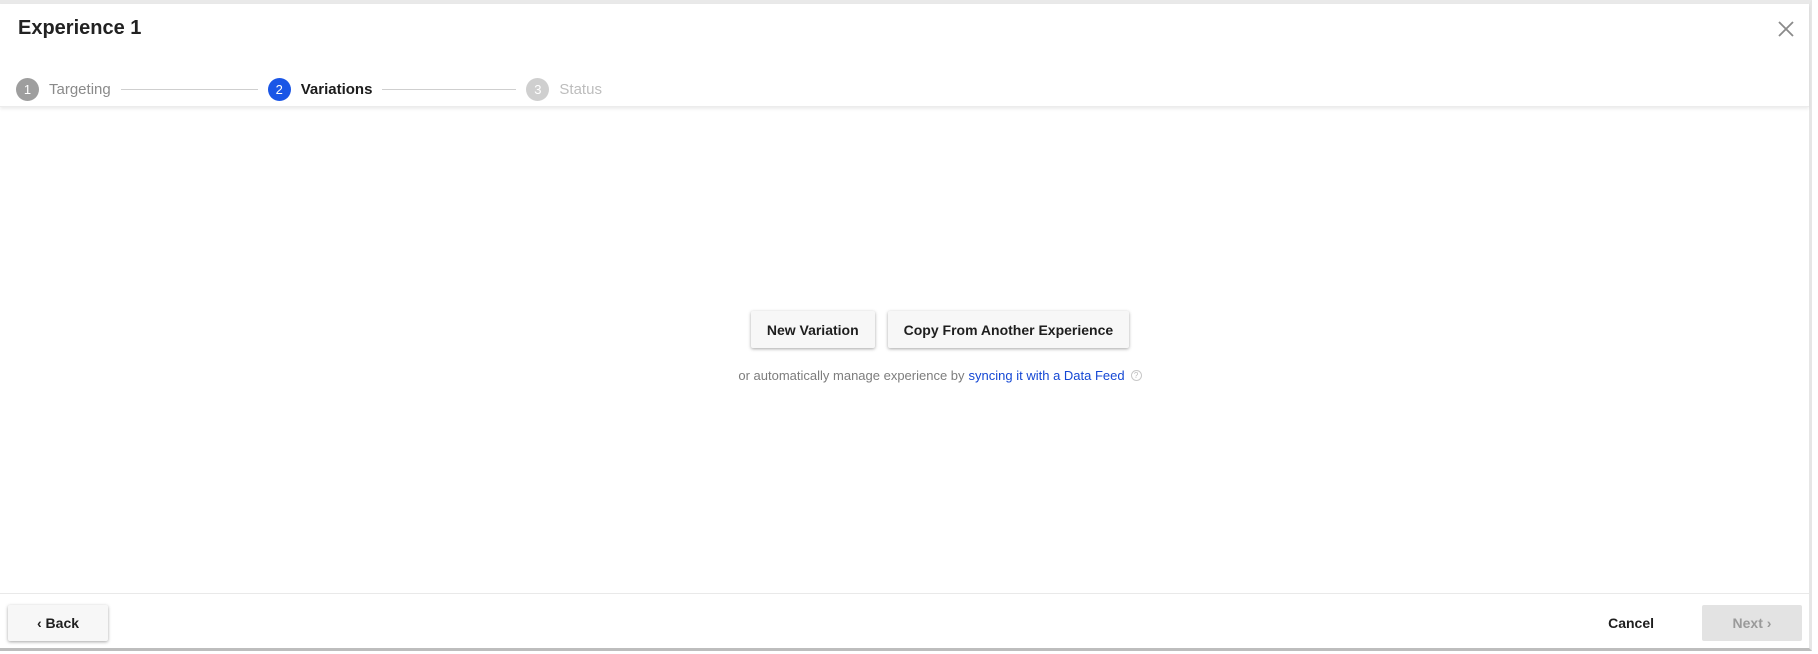 This screenshot has width=1818, height=654. I want to click on info-icon: ?, so click(1136, 375).